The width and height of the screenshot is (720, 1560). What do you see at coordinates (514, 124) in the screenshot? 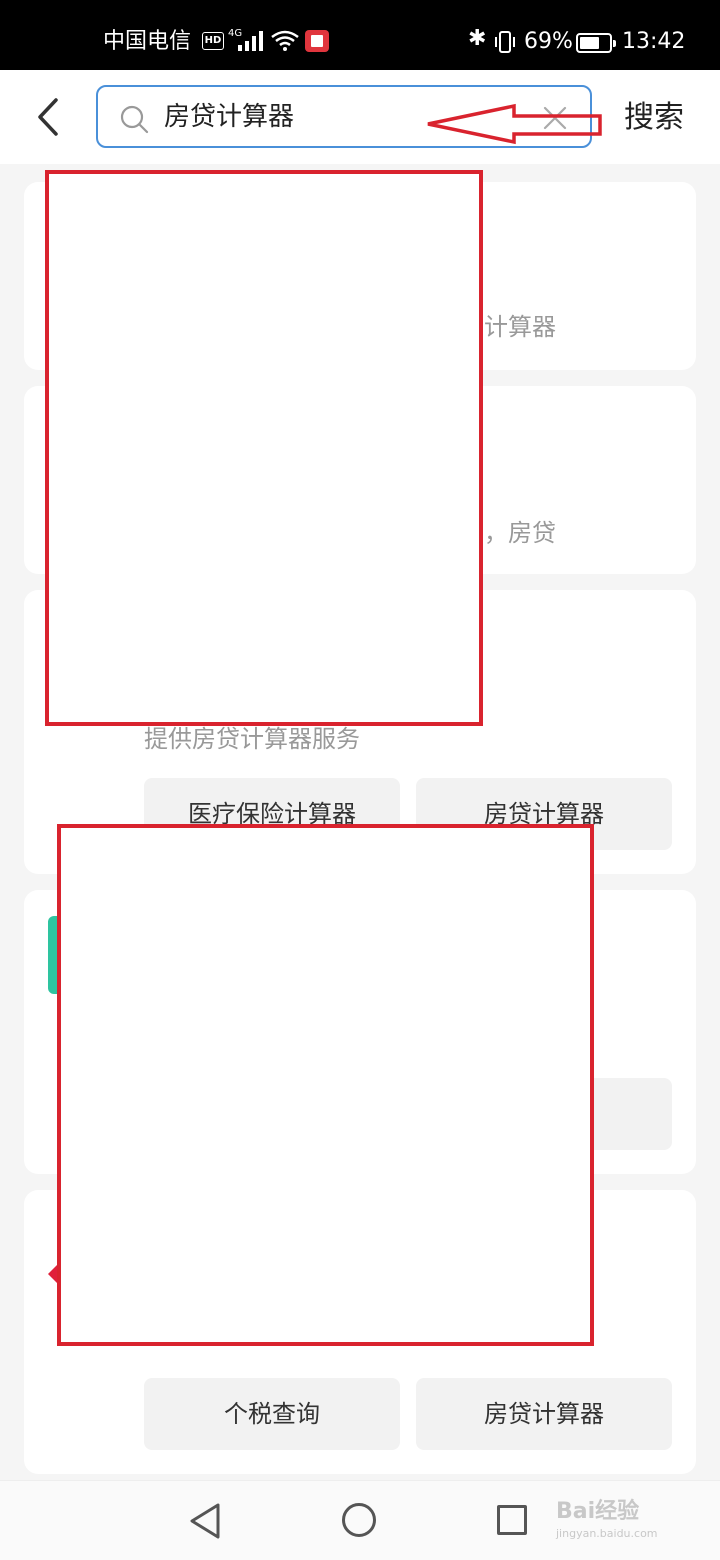
I see `arrow-annotation` at bounding box center [514, 124].